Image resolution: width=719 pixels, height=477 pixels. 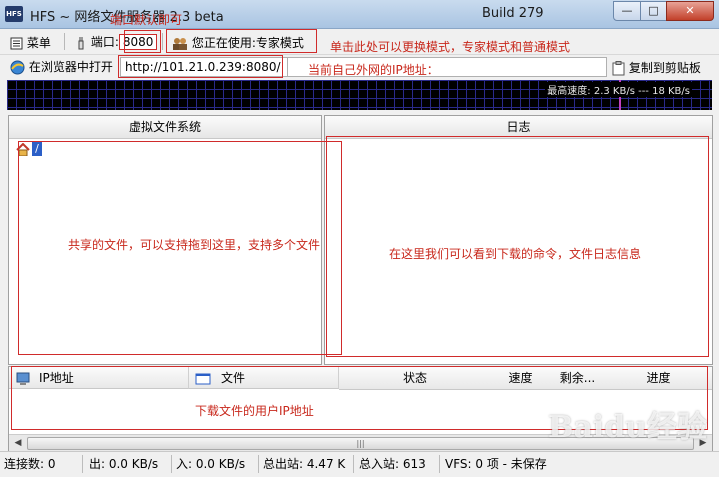 I want to click on port-label: 端口:, so click(x=104, y=42).